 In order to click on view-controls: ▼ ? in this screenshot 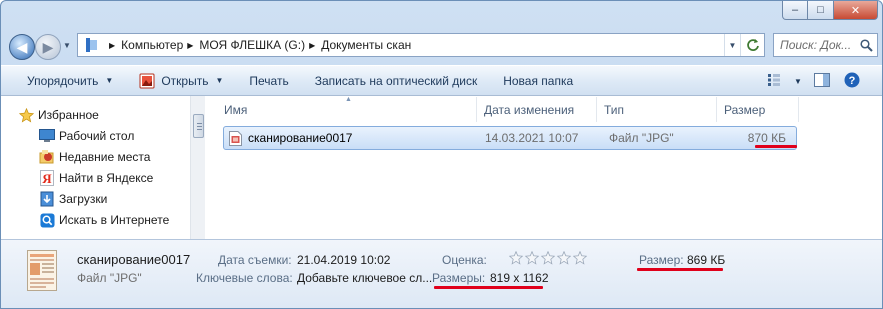, I will do `click(813, 81)`.